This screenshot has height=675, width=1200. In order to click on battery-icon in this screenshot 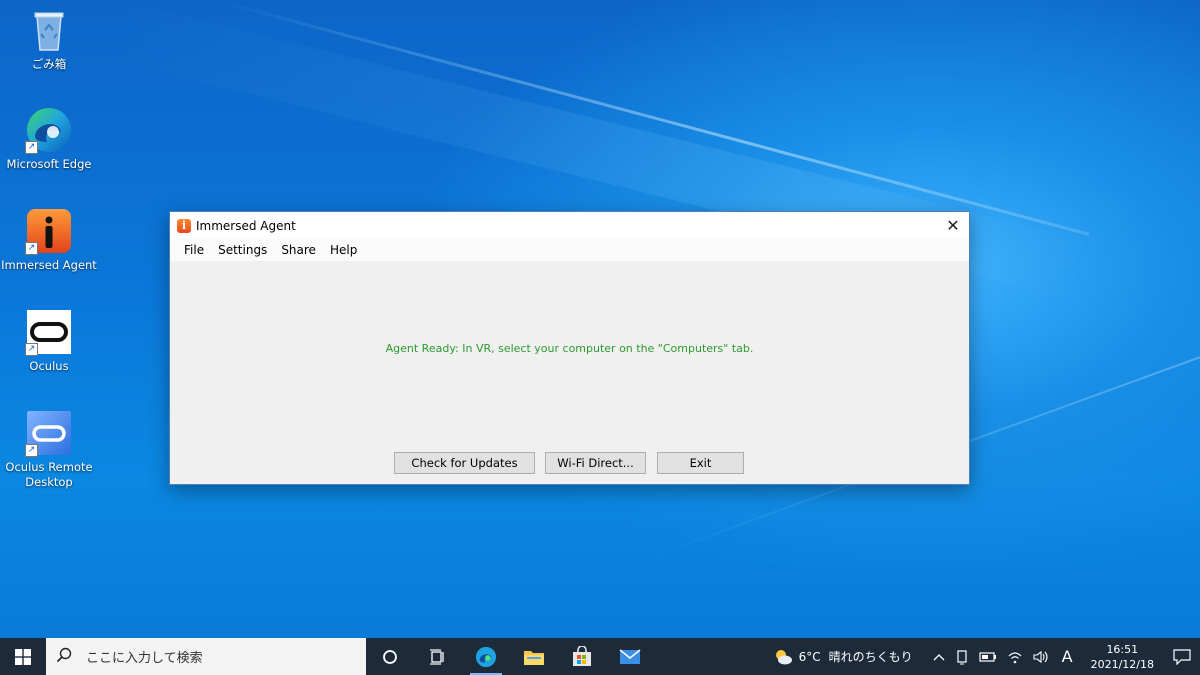, I will do `click(987, 656)`.